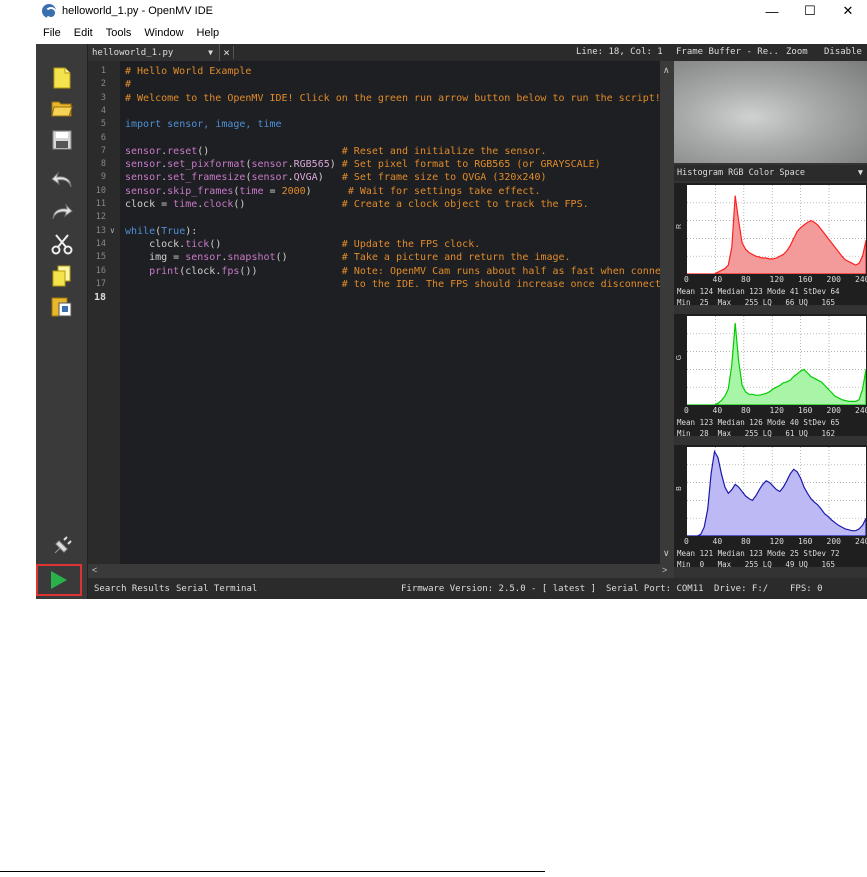 The image size is (867, 877). What do you see at coordinates (62, 78) in the screenshot?
I see `new-file-icon` at bounding box center [62, 78].